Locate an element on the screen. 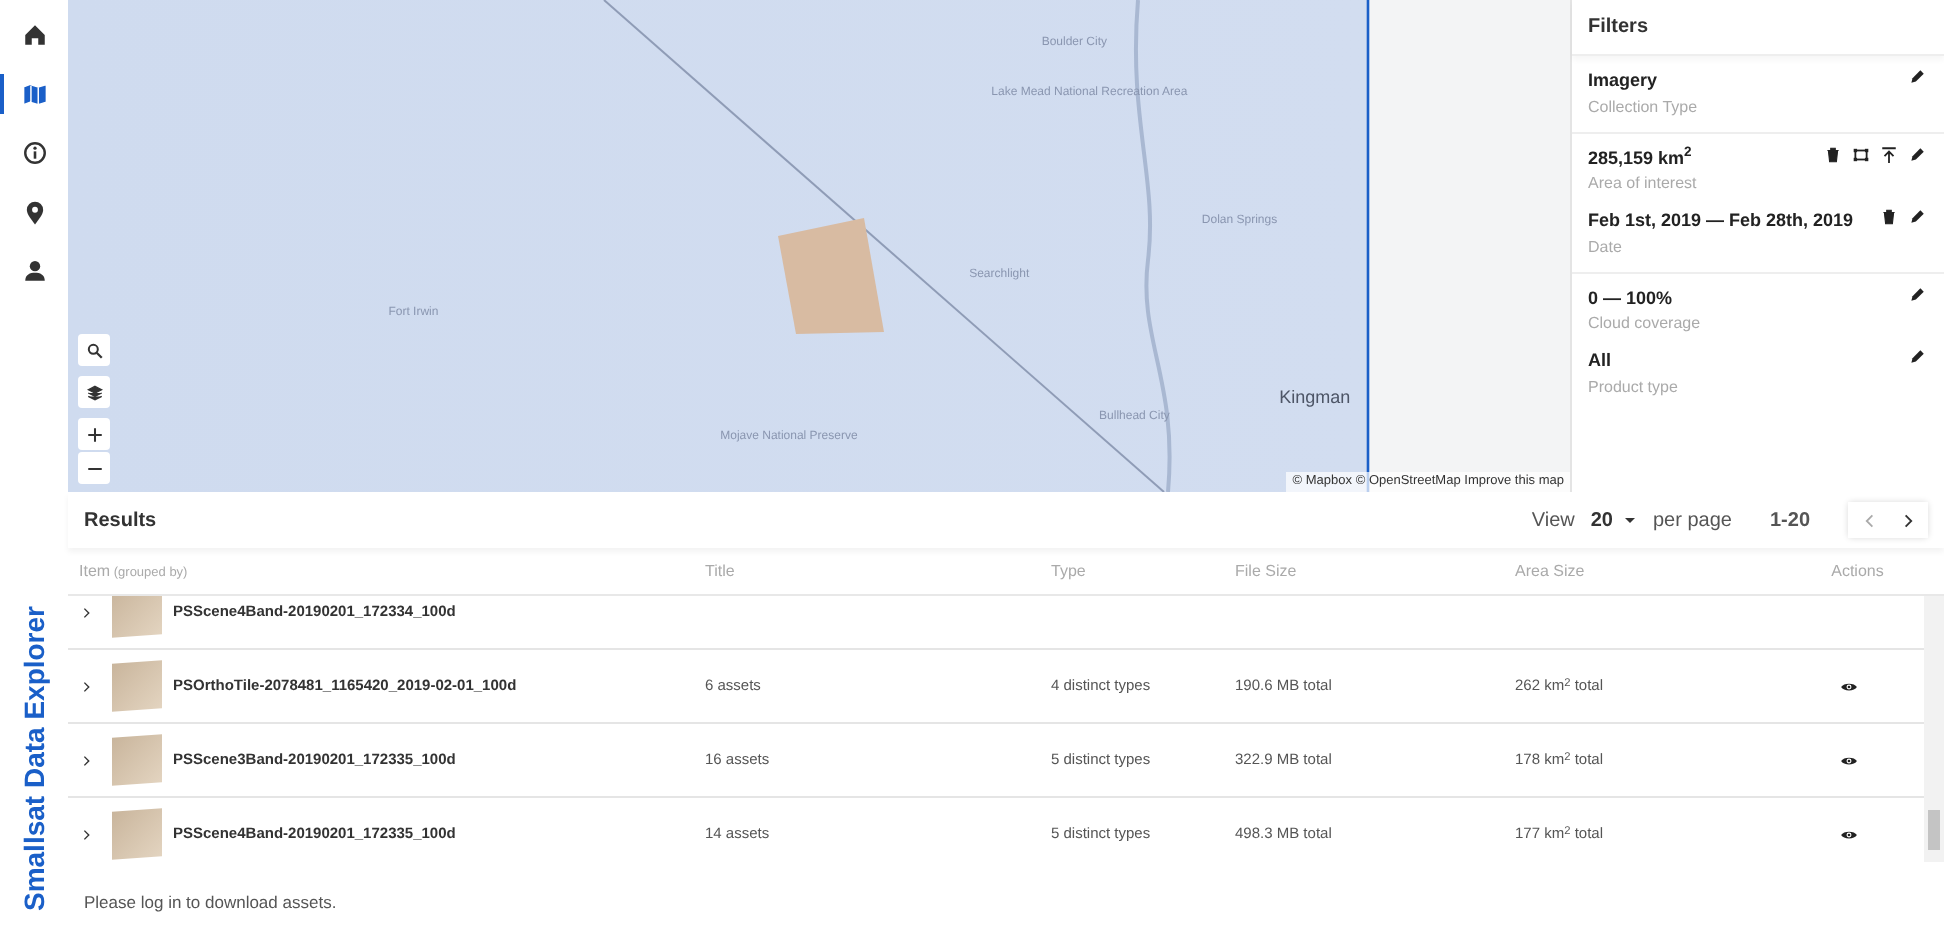  column-header: Area Size is located at coordinates (1551, 571).